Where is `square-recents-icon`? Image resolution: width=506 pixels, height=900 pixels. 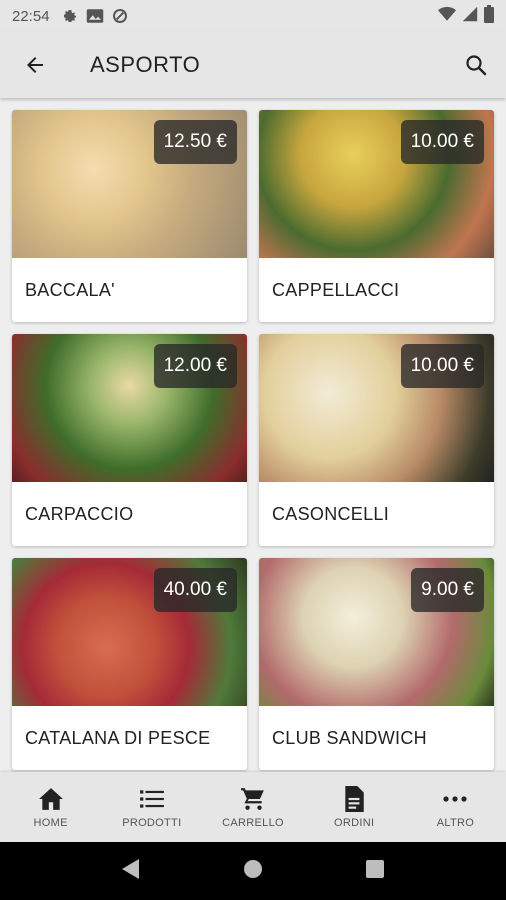
square-recents-icon is located at coordinates (375, 868).